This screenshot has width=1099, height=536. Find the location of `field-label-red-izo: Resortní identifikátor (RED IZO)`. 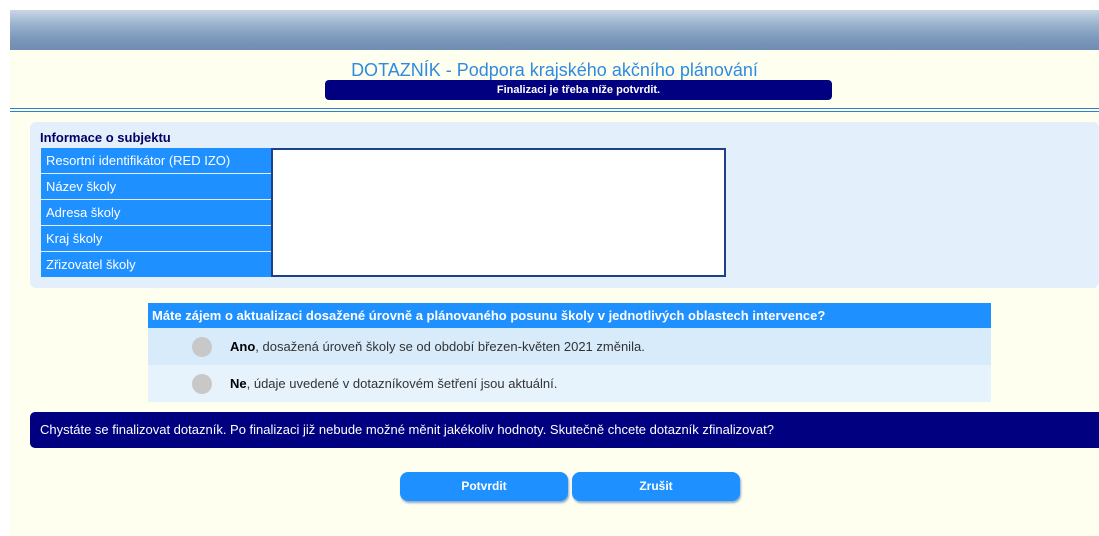

field-label-red-izo: Resortní identifikátor (RED IZO) is located at coordinates (156, 160).